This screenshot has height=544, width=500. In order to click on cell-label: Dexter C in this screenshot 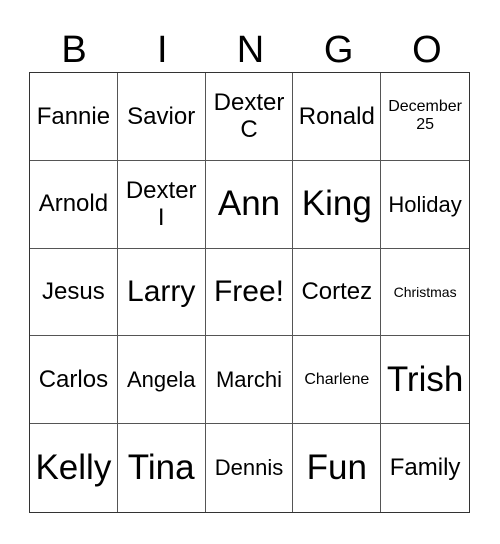, I will do `click(249, 116)`.